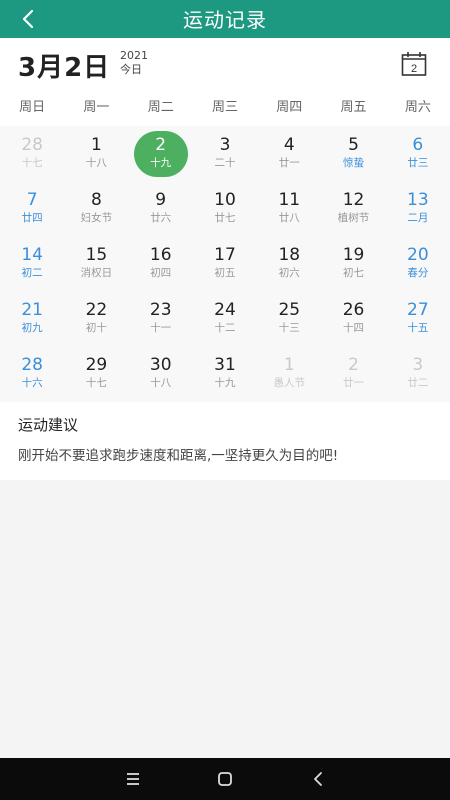  I want to click on day-number: 25, so click(289, 310).